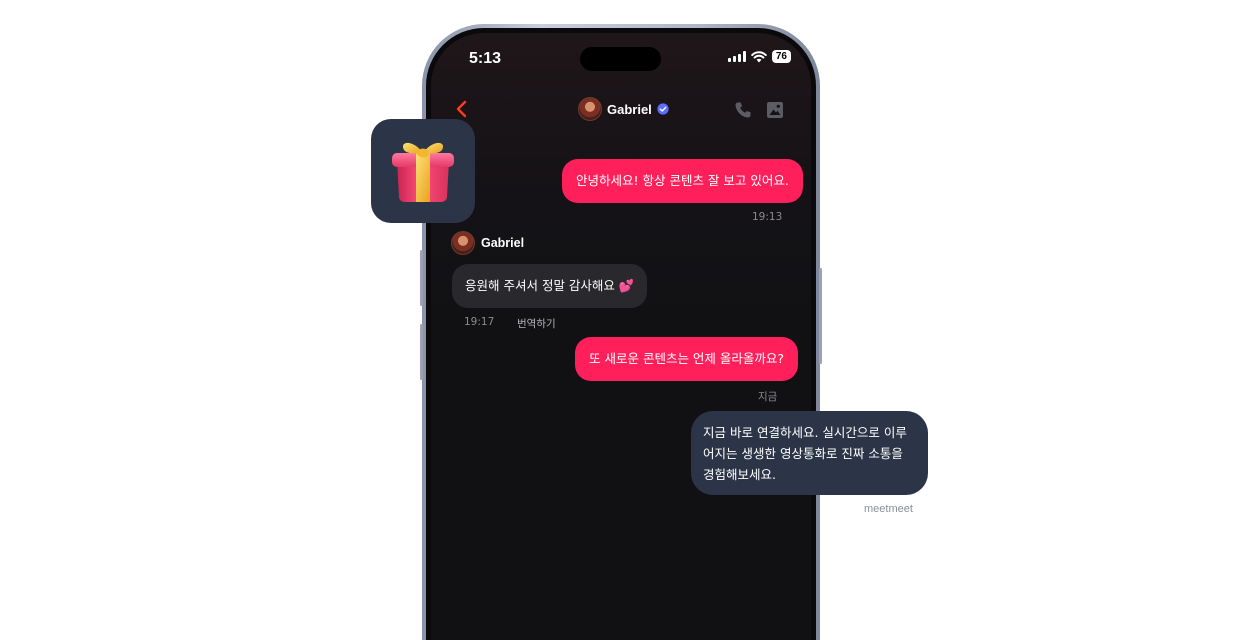 This screenshot has width=1240, height=640. I want to click on translate-link: 번역하기, so click(536, 323).